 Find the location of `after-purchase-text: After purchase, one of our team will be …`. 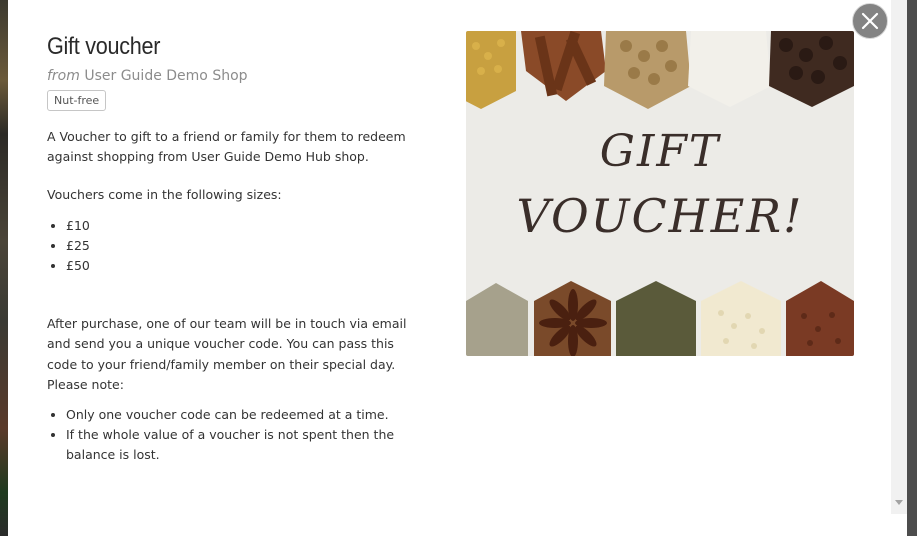

after-purchase-text: After purchase, one of our team will be … is located at coordinates (227, 344).